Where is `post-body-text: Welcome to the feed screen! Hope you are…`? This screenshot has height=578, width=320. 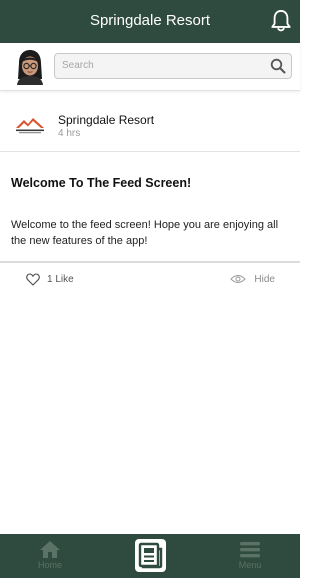 post-body-text: Welcome to the feed screen! Hope you are… is located at coordinates (145, 233).